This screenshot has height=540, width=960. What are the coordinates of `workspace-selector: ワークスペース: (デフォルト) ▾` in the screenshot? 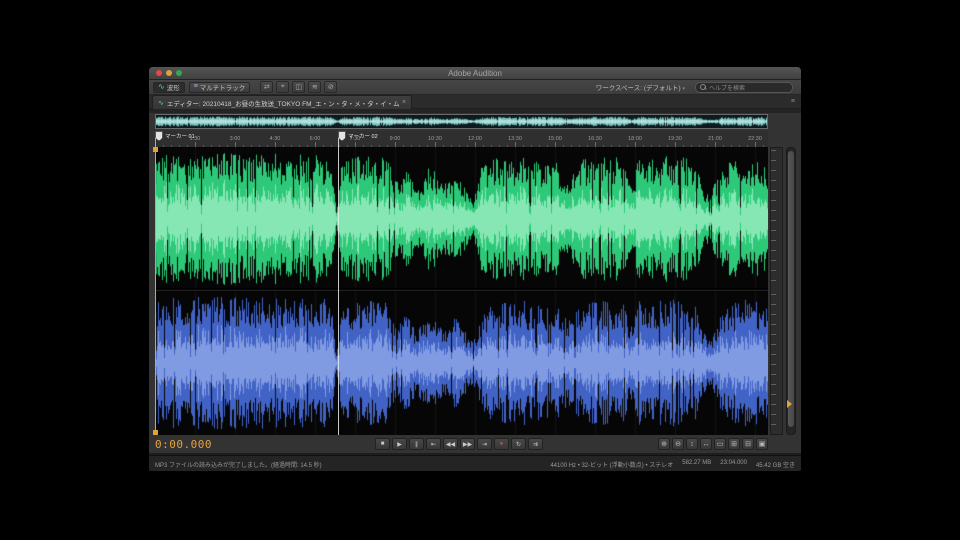 It's located at (640, 87).